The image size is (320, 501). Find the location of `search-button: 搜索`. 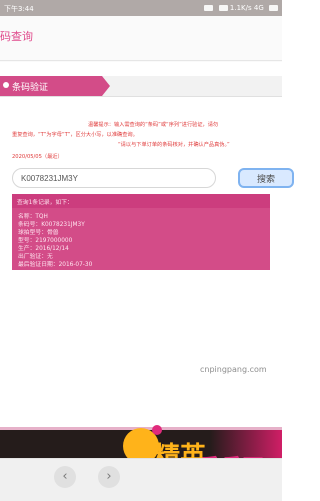

search-button: 搜索 is located at coordinates (266, 178).